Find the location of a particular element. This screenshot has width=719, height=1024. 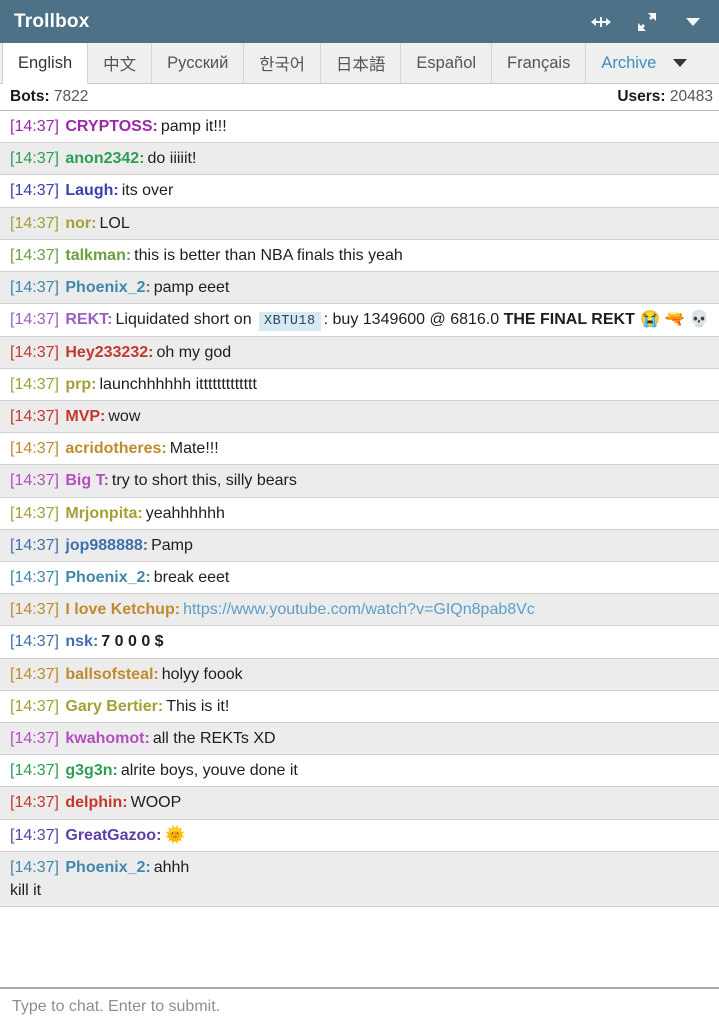

chat-message: [14:37] nor: LOL is located at coordinates (359, 223).